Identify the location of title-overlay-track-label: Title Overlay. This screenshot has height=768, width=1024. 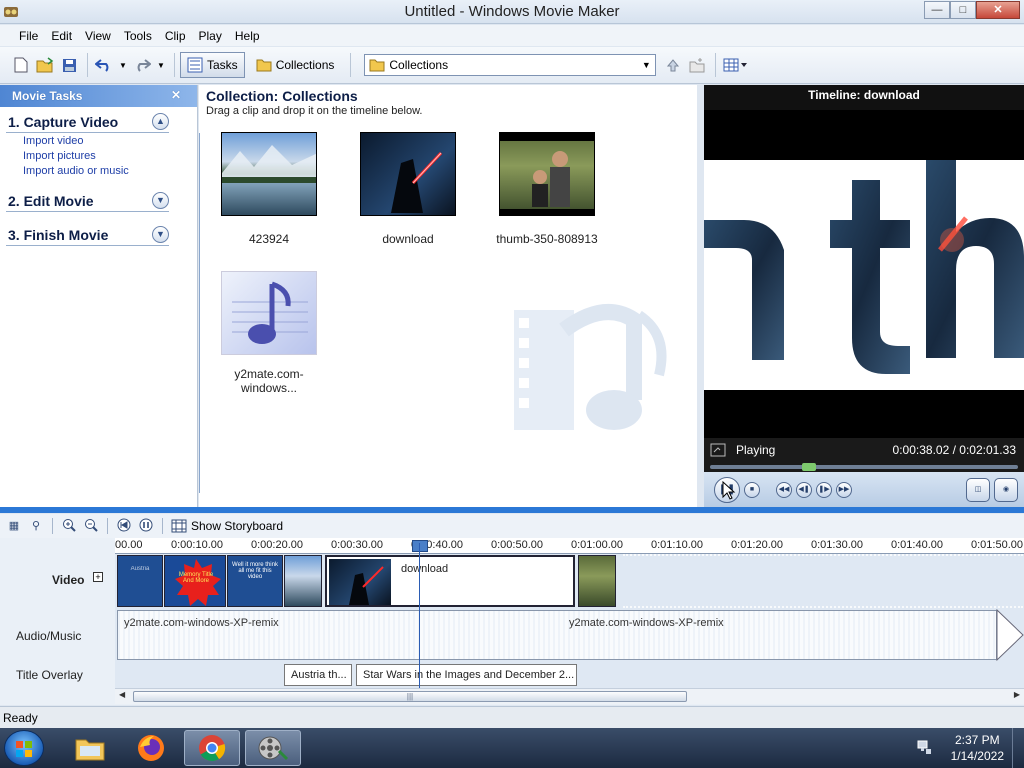
(49, 675).